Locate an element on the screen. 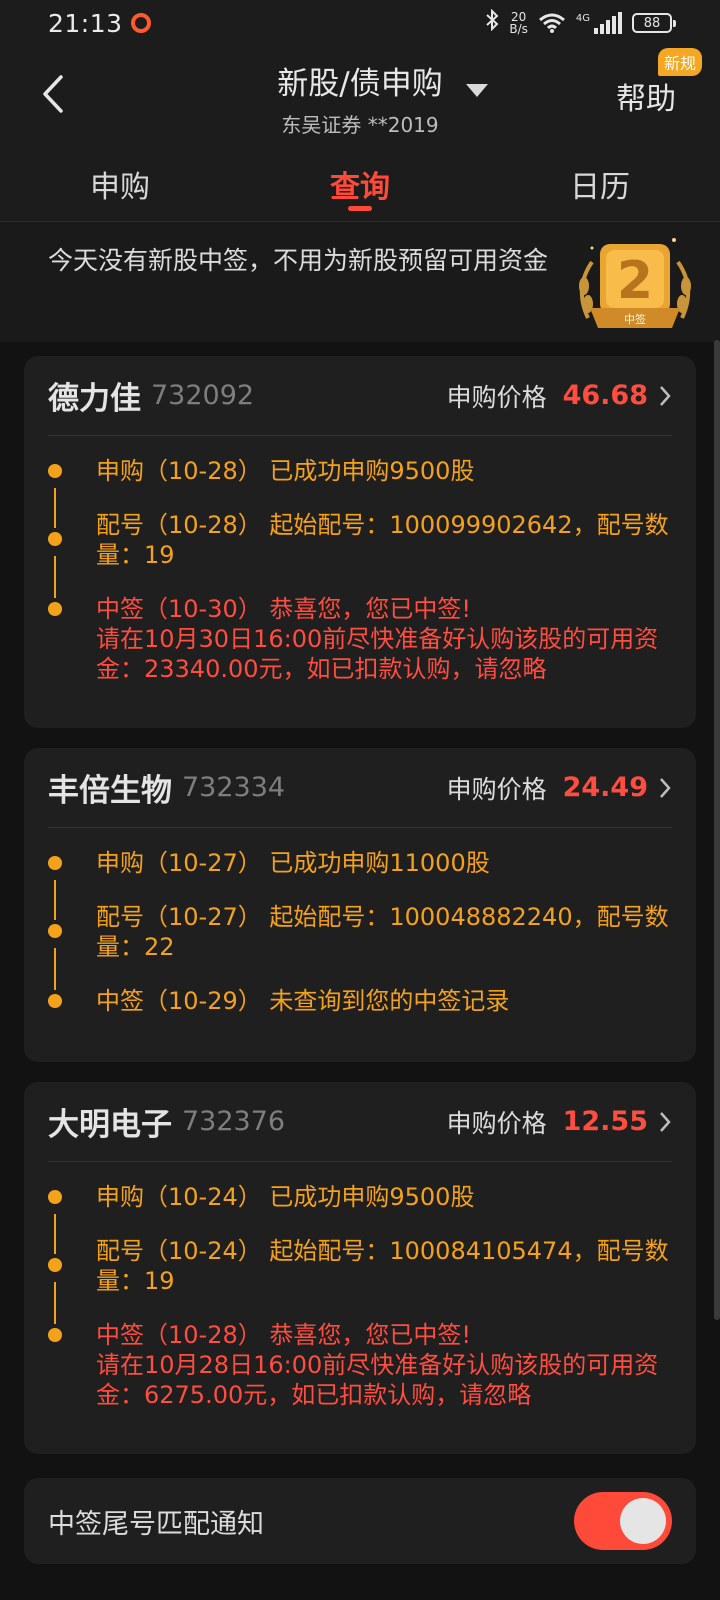 The height and width of the screenshot is (1600, 720). tab-query: 查询 is located at coordinates (360, 180).